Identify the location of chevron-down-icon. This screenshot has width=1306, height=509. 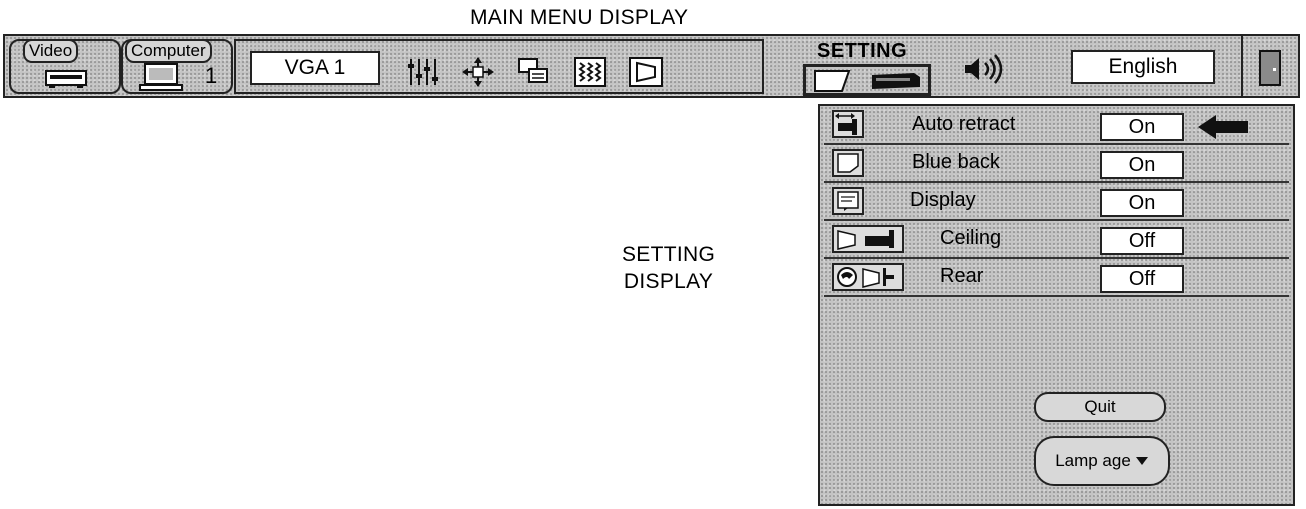
(1142, 461).